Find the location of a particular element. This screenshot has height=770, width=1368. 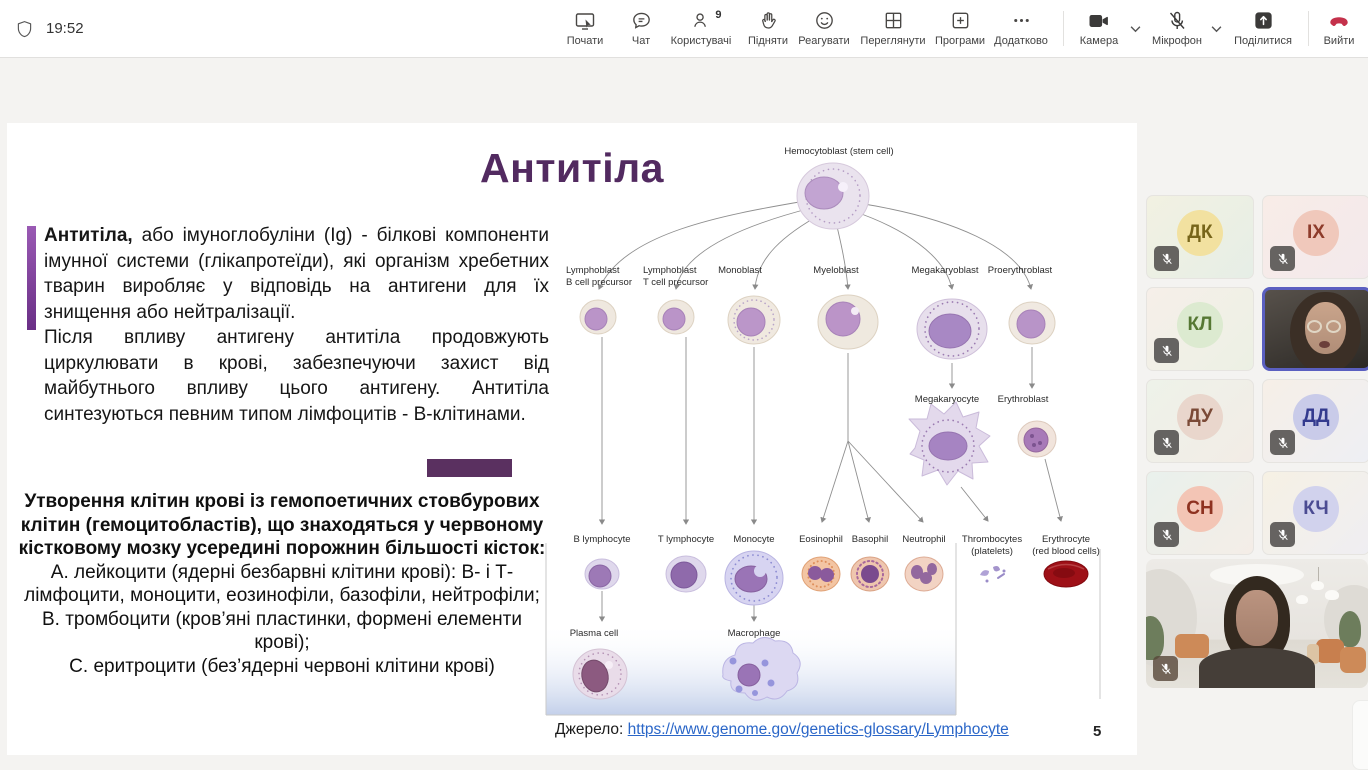

participants-icon: 9 is located at coordinates (706, 20).